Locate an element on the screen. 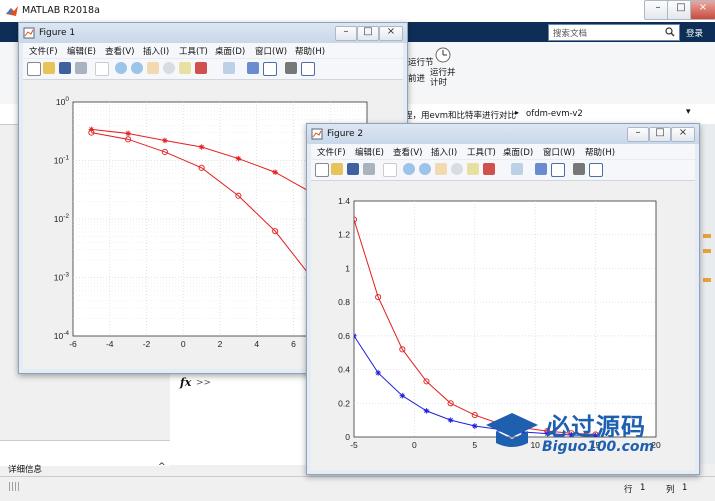 The width and height of the screenshot is (715, 501). matlab-logo-icon is located at coordinates (12, 11).